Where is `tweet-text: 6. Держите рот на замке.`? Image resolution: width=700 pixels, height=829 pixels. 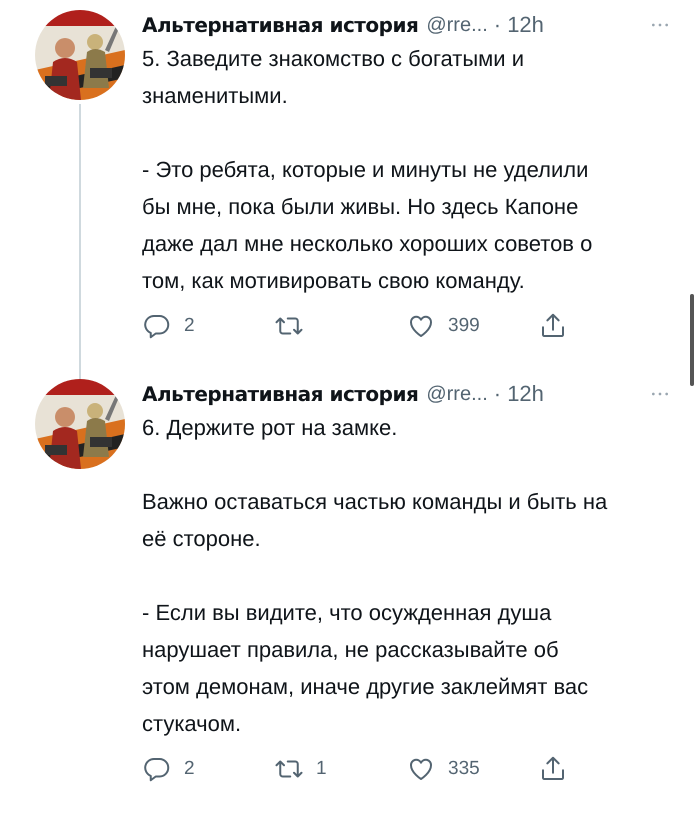
tweet-text: 6. Держите рот на замке. is located at coordinates (270, 428).